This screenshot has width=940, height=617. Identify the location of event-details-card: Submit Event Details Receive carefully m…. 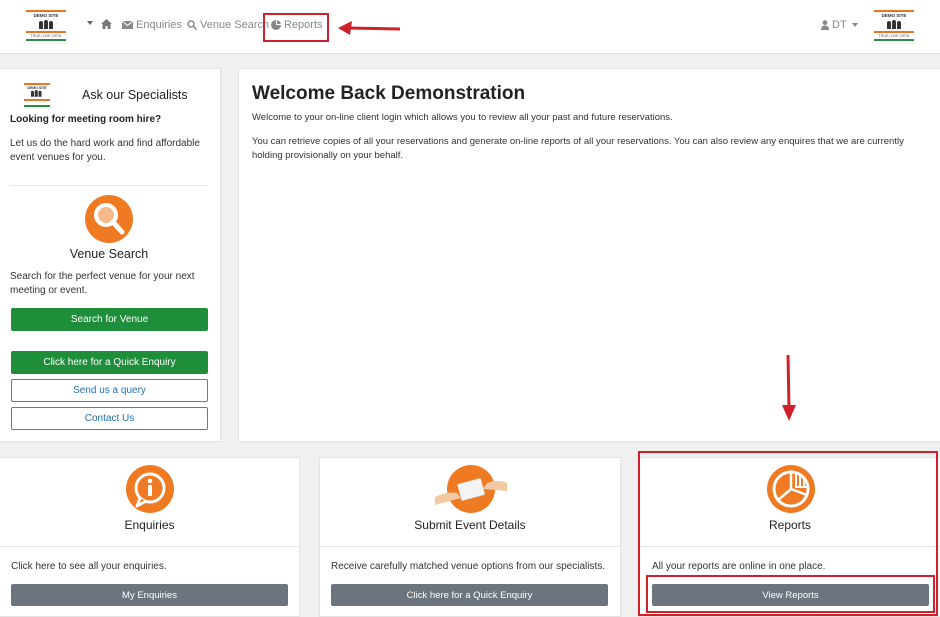
(470, 537).